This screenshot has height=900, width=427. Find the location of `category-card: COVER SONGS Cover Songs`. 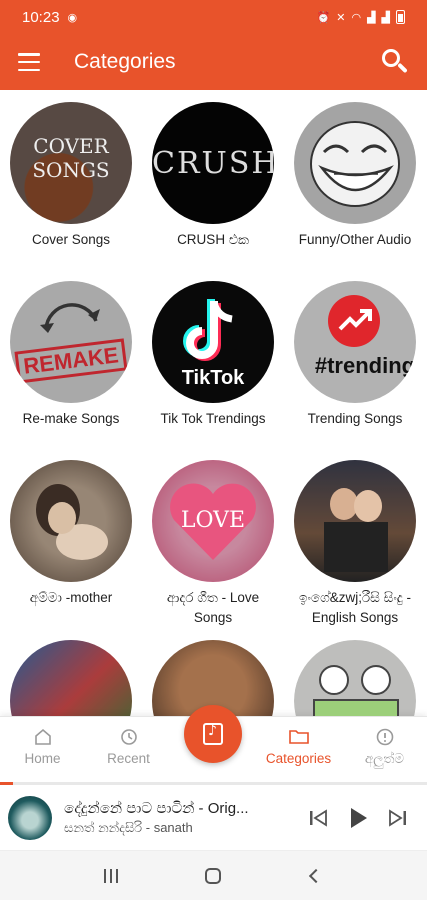

category-card: COVER SONGS Cover Songs is located at coordinates (71, 176).